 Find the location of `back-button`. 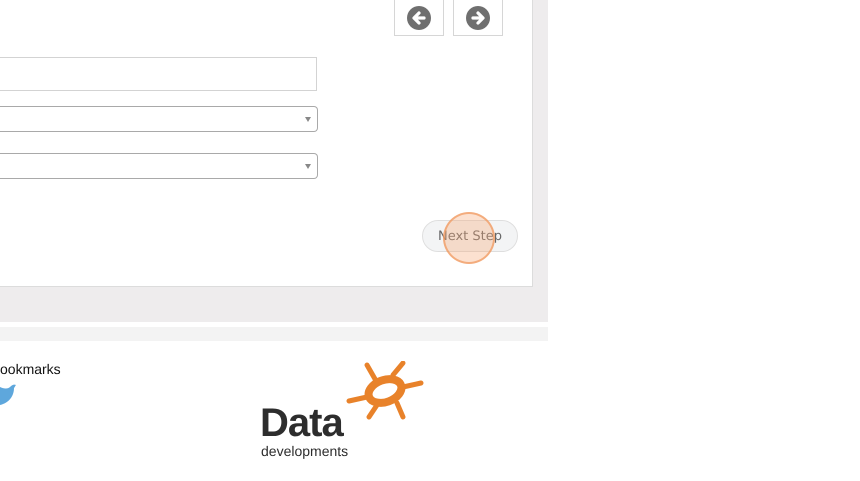

back-button is located at coordinates (419, 18).